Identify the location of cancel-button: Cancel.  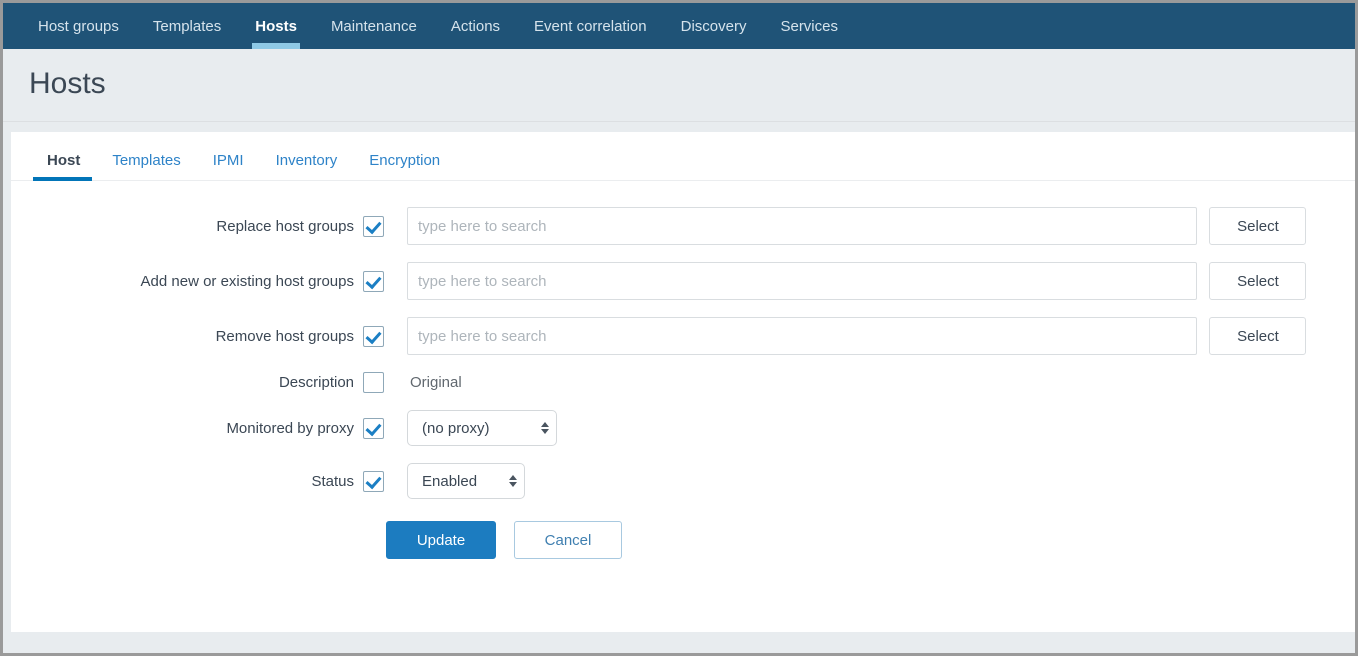
(568, 540).